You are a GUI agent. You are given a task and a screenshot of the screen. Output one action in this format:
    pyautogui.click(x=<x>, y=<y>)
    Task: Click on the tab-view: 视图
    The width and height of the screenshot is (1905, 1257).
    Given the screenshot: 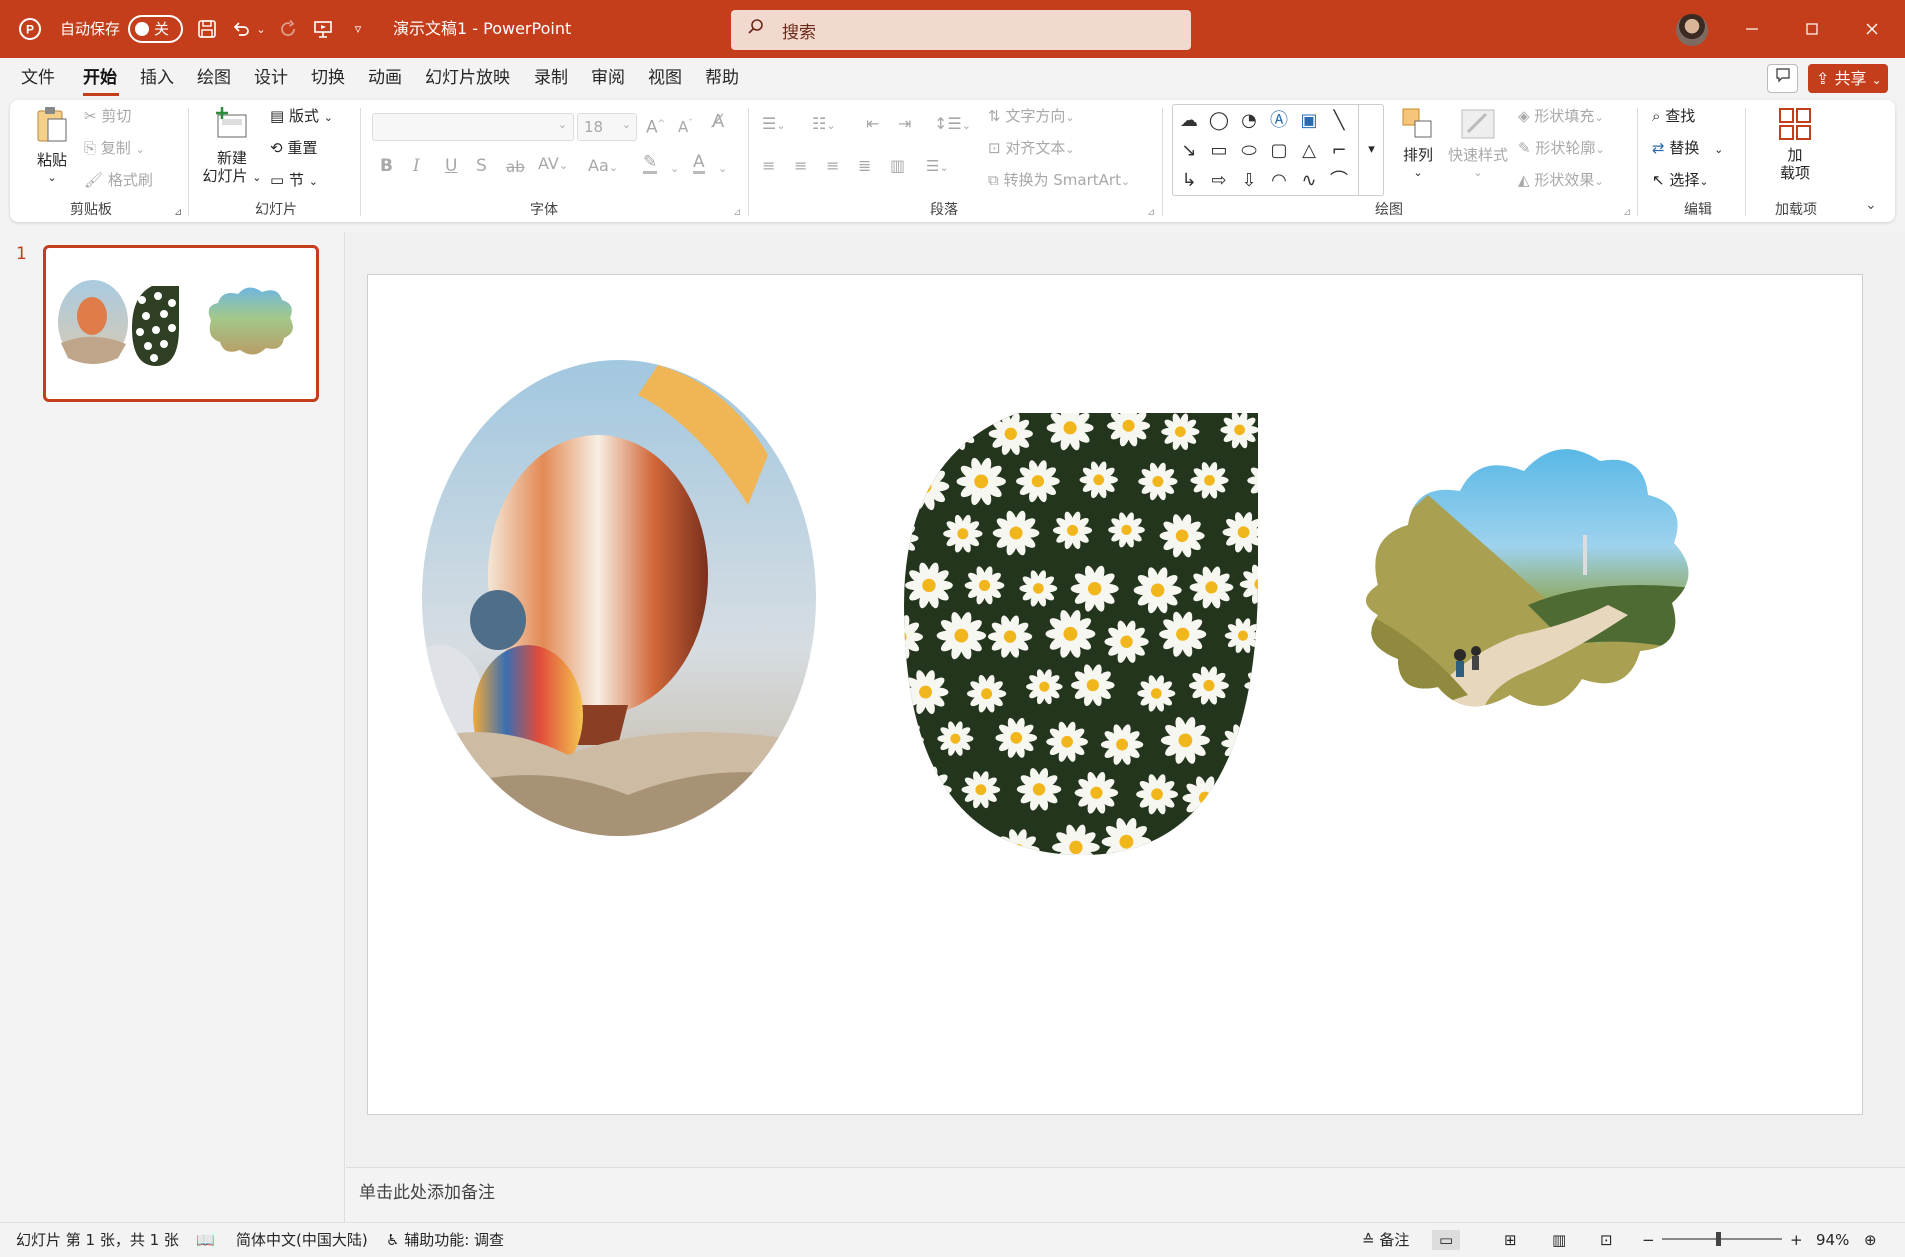 What is the action you would take?
    pyautogui.click(x=665, y=78)
    